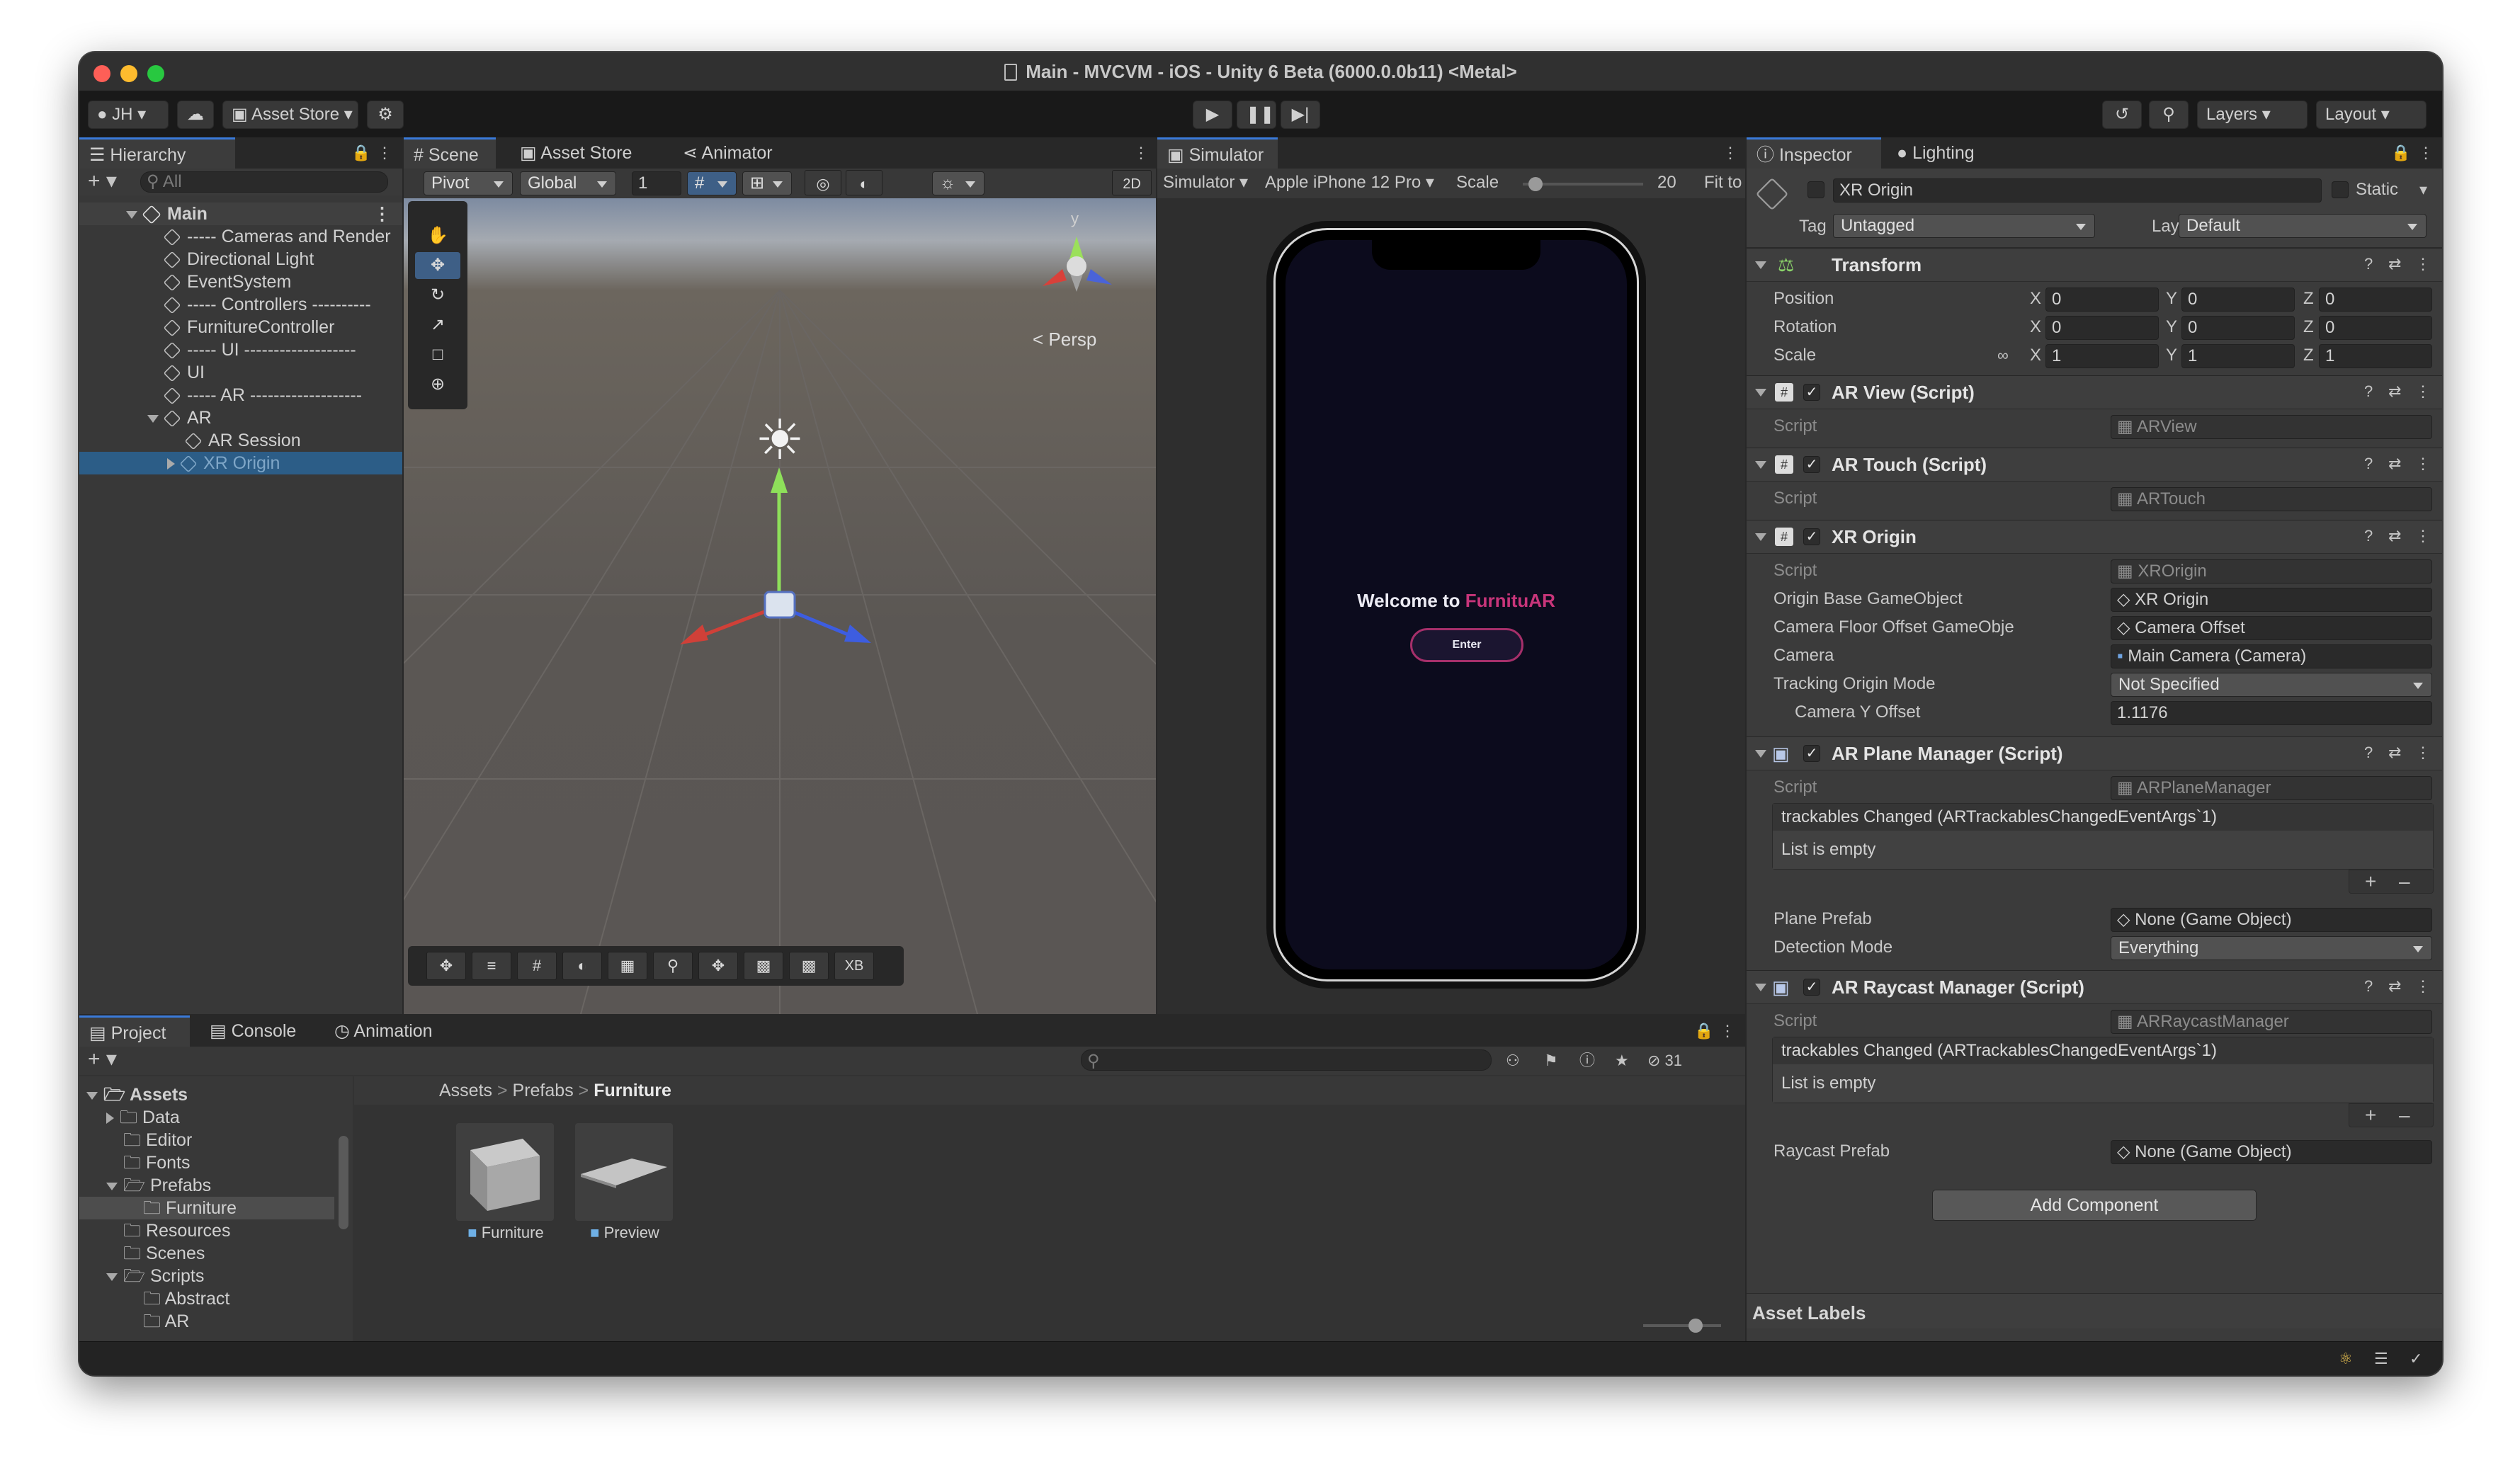 The image size is (2520, 1480). What do you see at coordinates (157, 1162) in the screenshot?
I see `tree-fonts: 🗀 Fonts` at bounding box center [157, 1162].